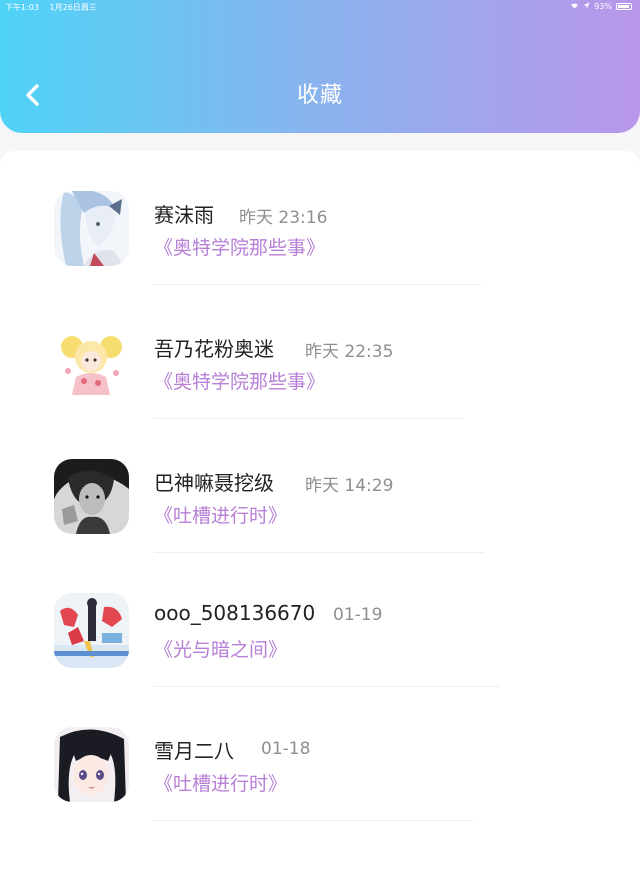 This screenshot has height=871, width=640. Describe the element at coordinates (624, 6) in the screenshot. I see `battery-icon` at that location.